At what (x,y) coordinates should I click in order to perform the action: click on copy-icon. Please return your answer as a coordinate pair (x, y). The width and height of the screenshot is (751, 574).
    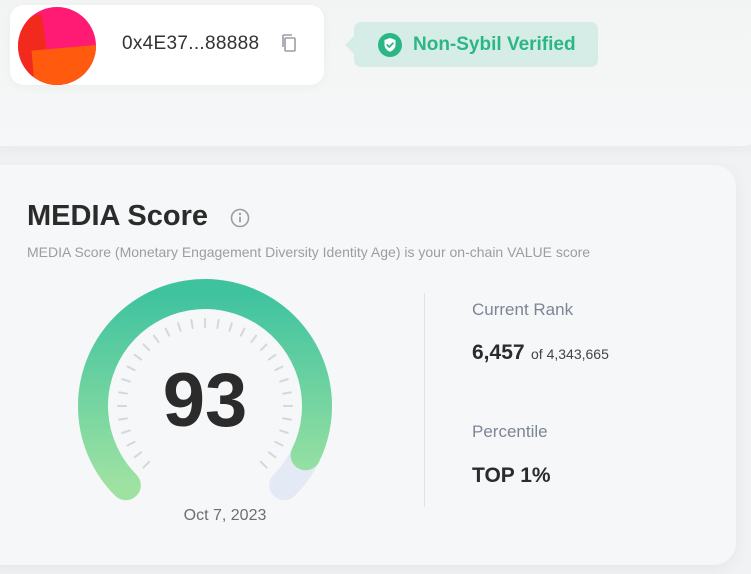
    Looking at the image, I should click on (289, 43).